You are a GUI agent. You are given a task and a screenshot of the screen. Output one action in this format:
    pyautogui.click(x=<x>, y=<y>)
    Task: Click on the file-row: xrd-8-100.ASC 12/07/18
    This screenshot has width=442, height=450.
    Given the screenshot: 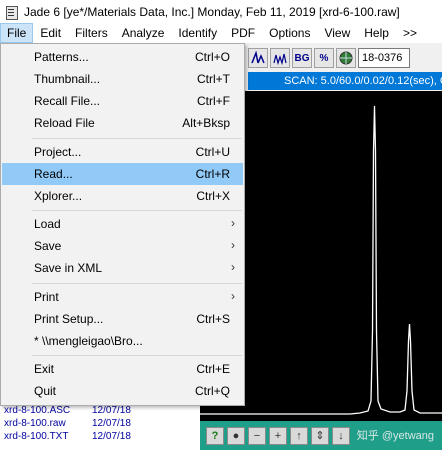 What is the action you would take?
    pyautogui.click(x=67, y=410)
    